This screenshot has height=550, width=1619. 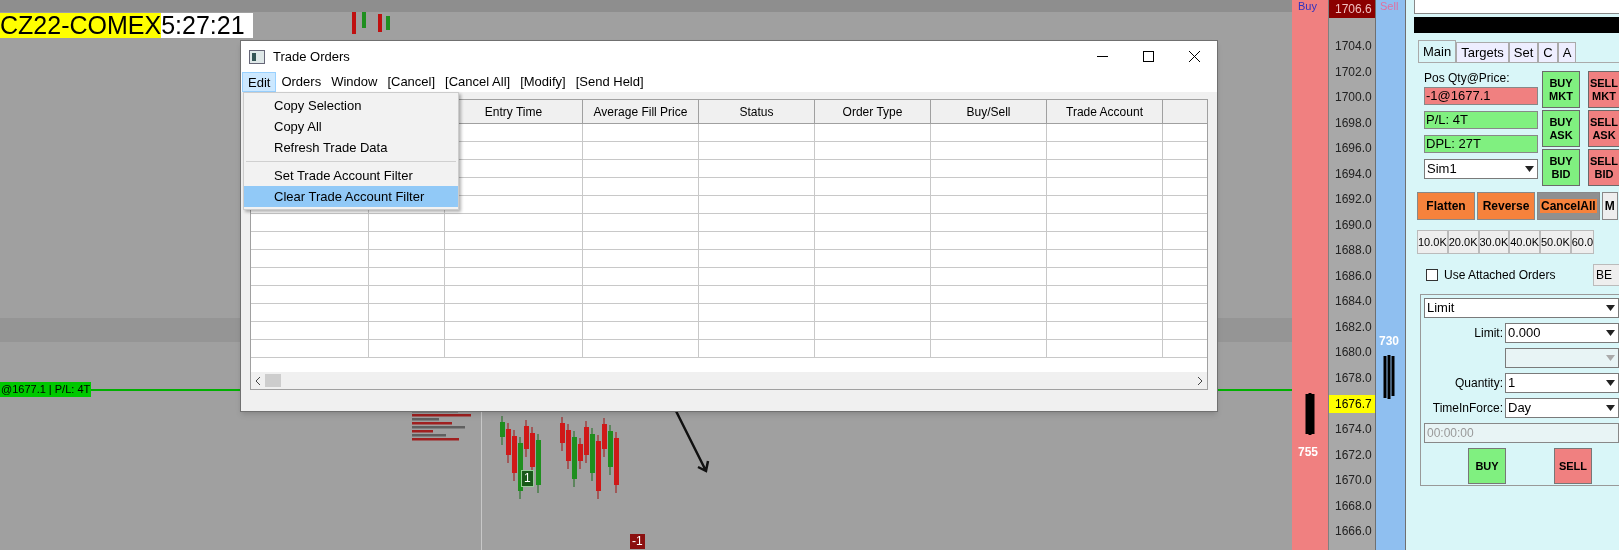 What do you see at coordinates (1463, 242) in the screenshot?
I see `size-button: 20.0K` at bounding box center [1463, 242].